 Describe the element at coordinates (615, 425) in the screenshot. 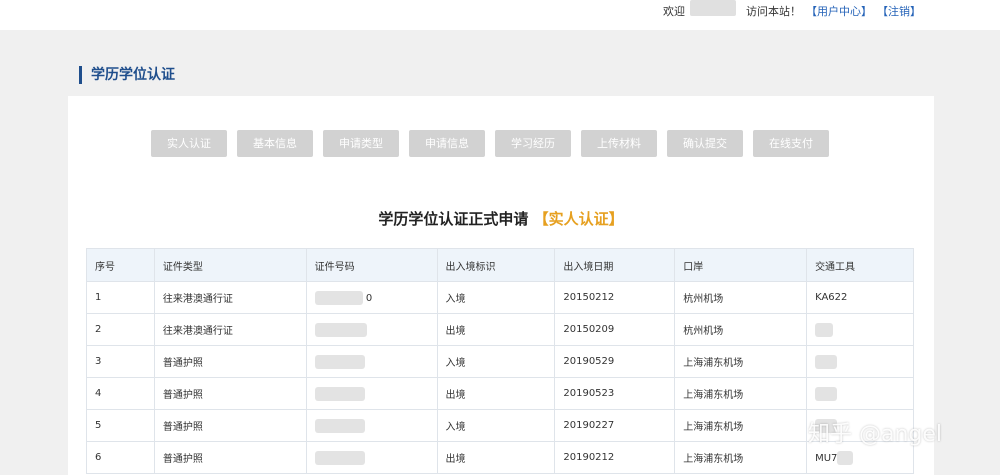

I see `cell-date: 20190227` at that location.